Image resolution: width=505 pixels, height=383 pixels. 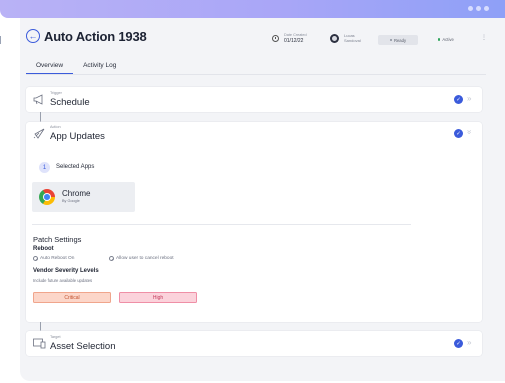 I want to click on status-badge: Ready, so click(x=398, y=40).